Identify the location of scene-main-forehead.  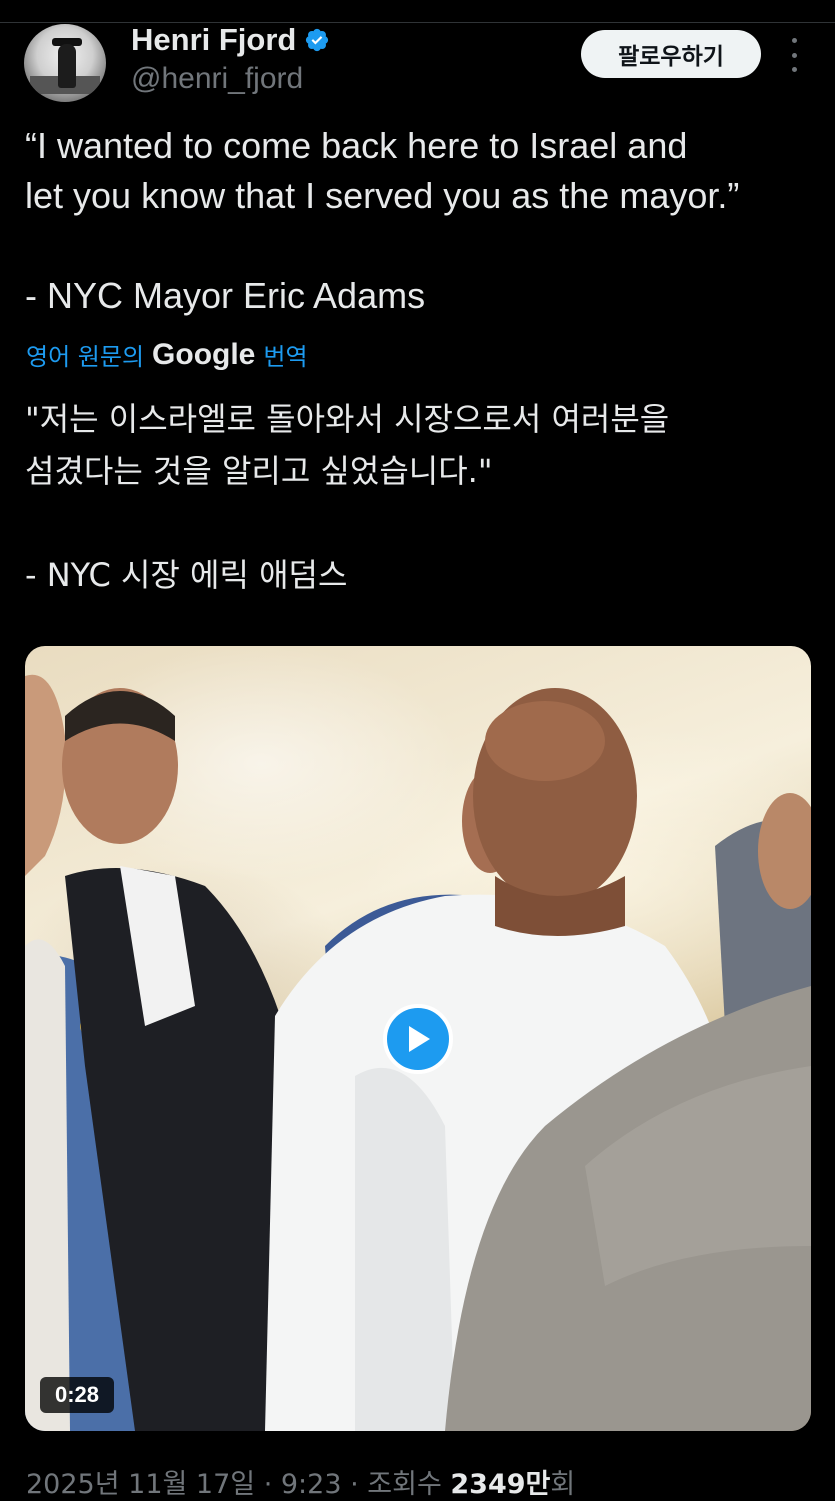
(545, 741).